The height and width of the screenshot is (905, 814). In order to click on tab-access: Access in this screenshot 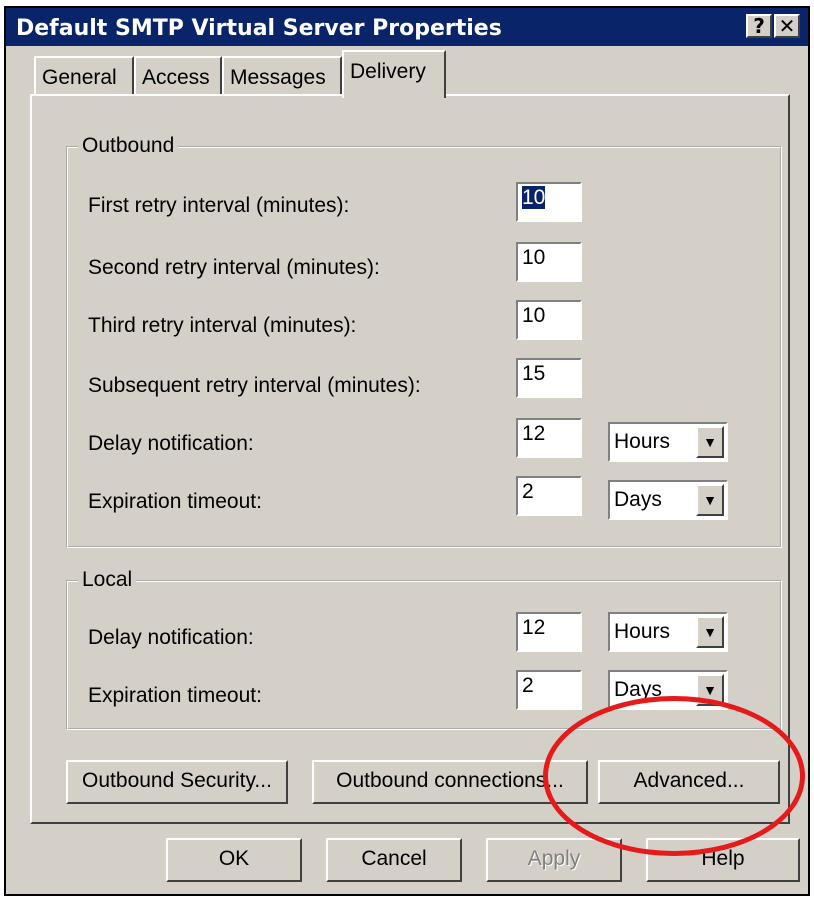, I will do `click(178, 76)`.